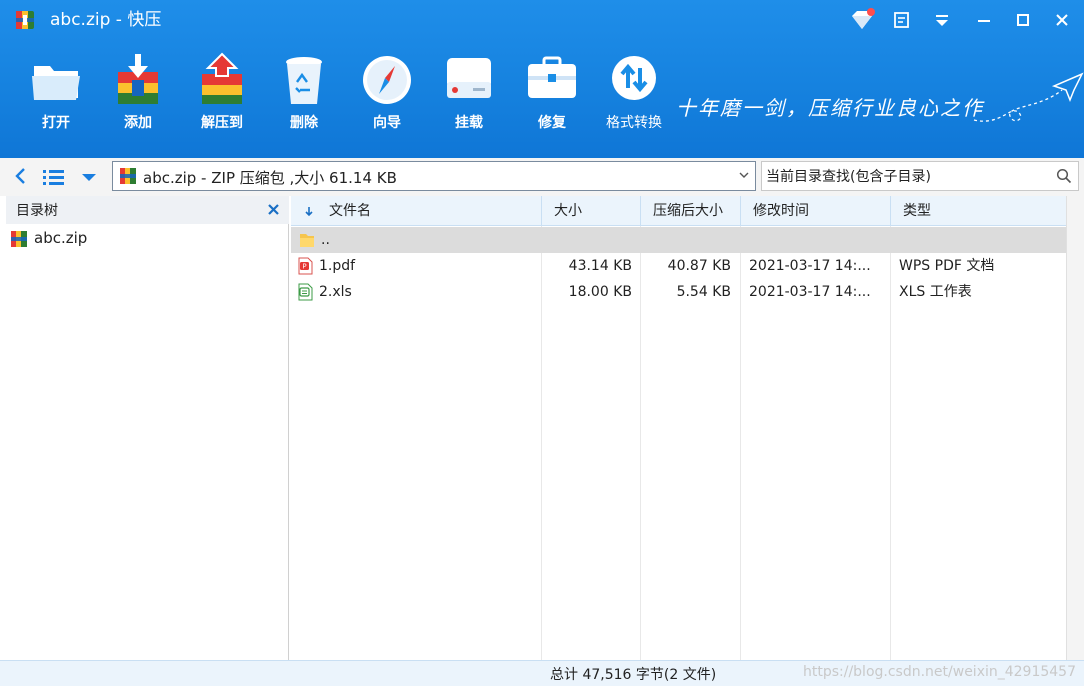 Image resolution: width=1084 pixels, height=686 pixels. Describe the element at coordinates (56, 83) in the screenshot. I see `folder-open-icon` at that location.